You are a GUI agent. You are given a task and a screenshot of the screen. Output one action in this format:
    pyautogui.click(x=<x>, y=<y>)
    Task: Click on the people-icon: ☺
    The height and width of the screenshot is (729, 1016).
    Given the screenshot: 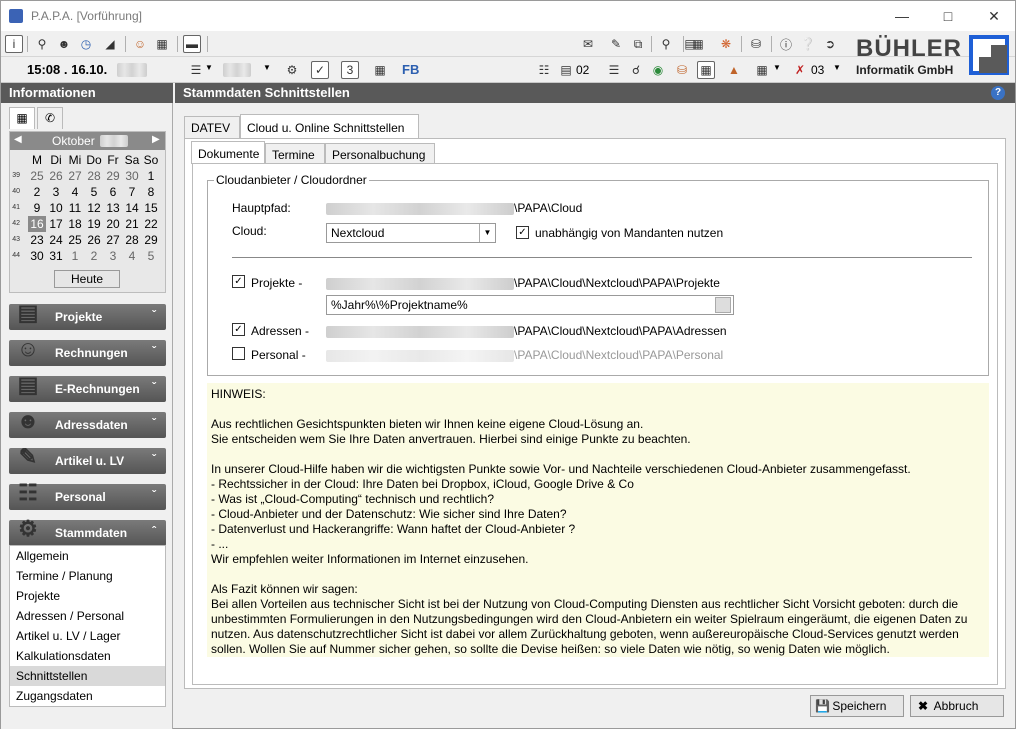 What is the action you would take?
    pyautogui.click(x=140, y=44)
    